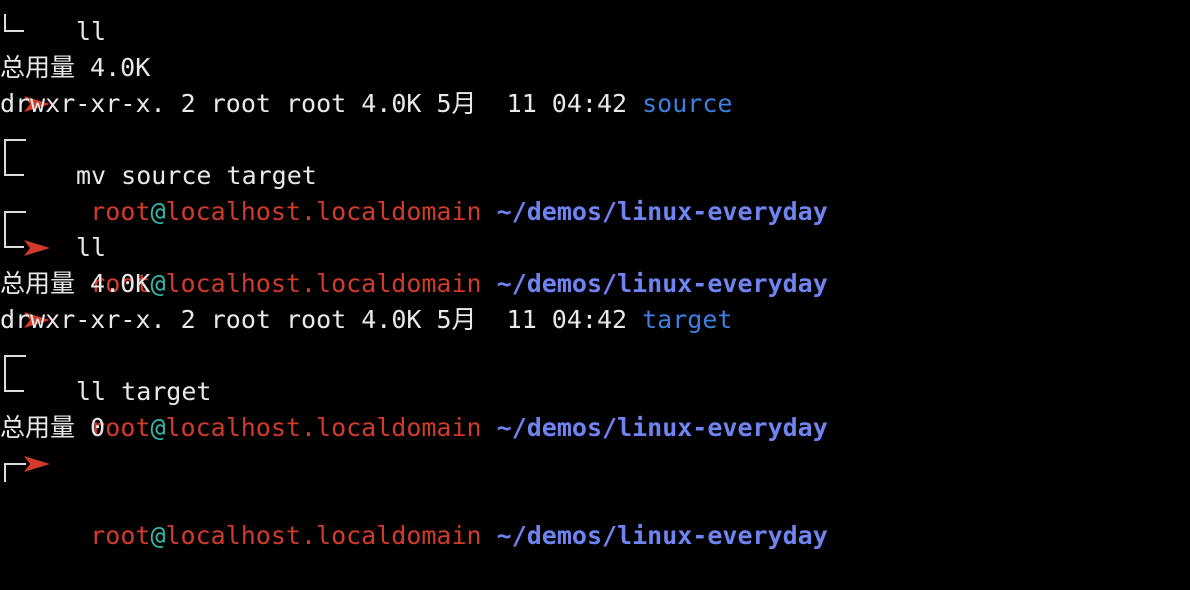 The width and height of the screenshot is (1190, 590). Describe the element at coordinates (662, 535) in the screenshot. I see `prompt-path: ~/demos/linux-everyday` at that location.